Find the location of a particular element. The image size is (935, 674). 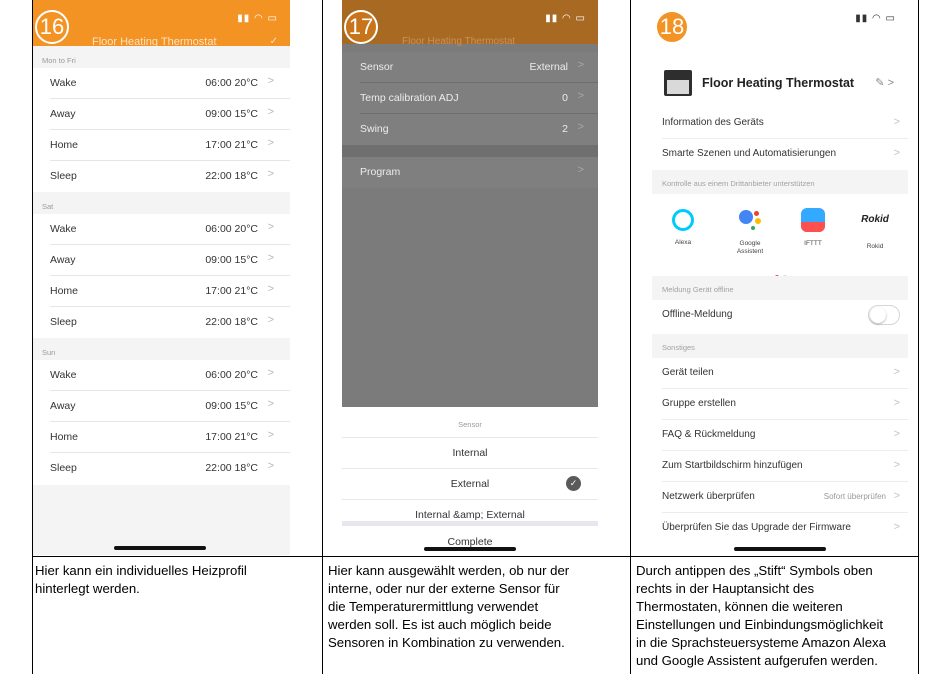

setting-row: Sensor External > is located at coordinates (470, 67).